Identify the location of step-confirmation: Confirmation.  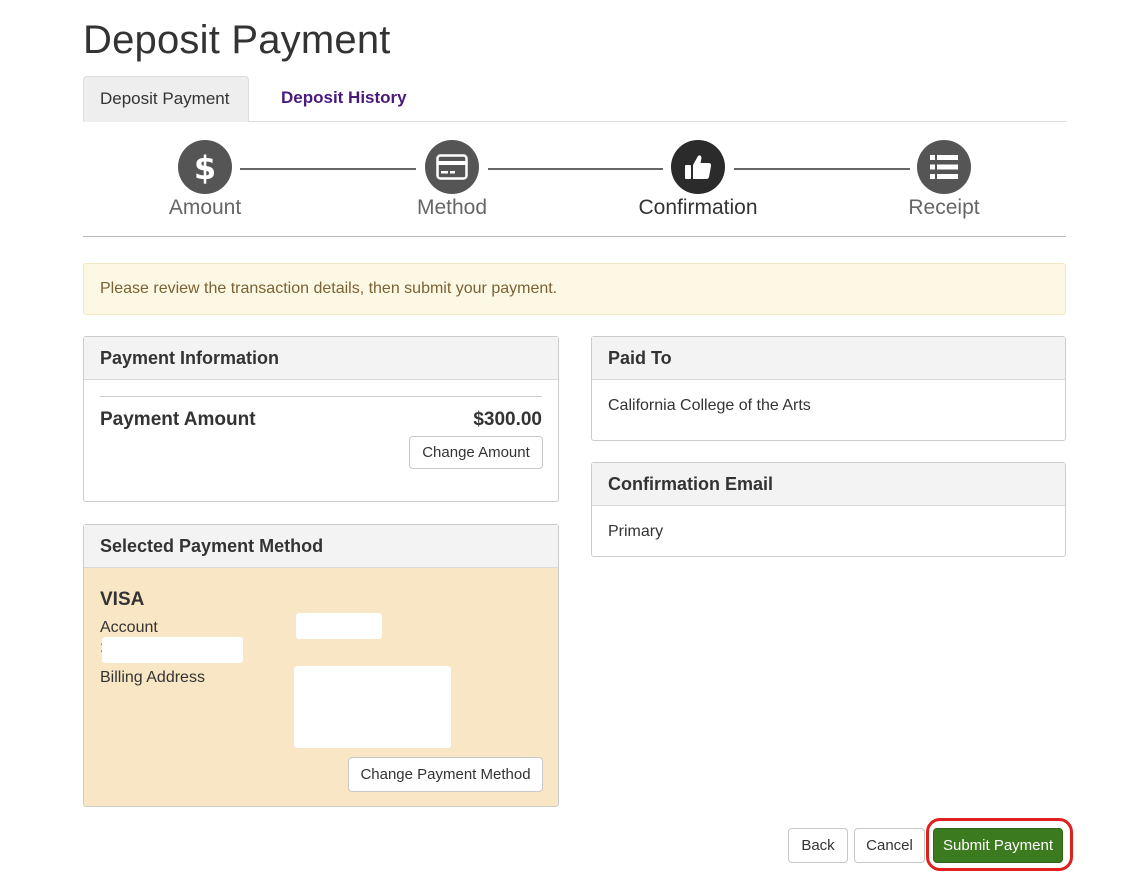
(698, 180).